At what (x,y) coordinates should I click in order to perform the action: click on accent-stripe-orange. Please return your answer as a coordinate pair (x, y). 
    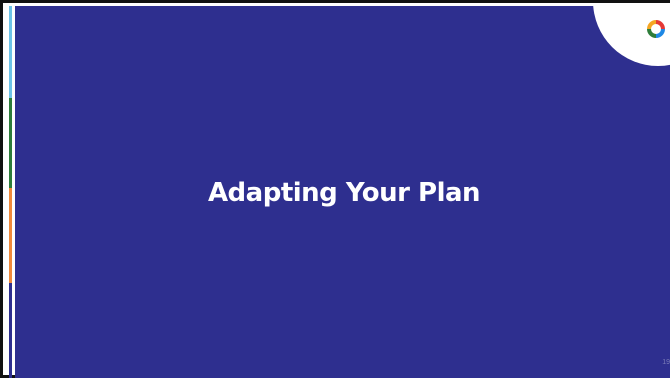
    Looking at the image, I should click on (10, 235).